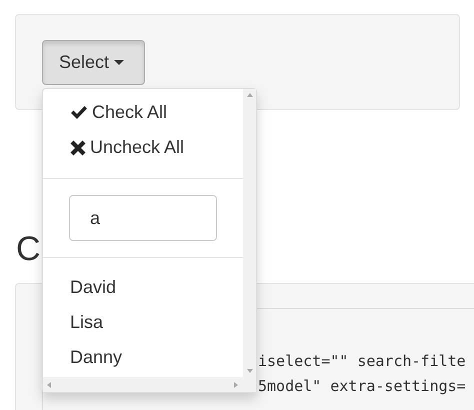  I want to click on right-arrow-icon, so click(236, 385).